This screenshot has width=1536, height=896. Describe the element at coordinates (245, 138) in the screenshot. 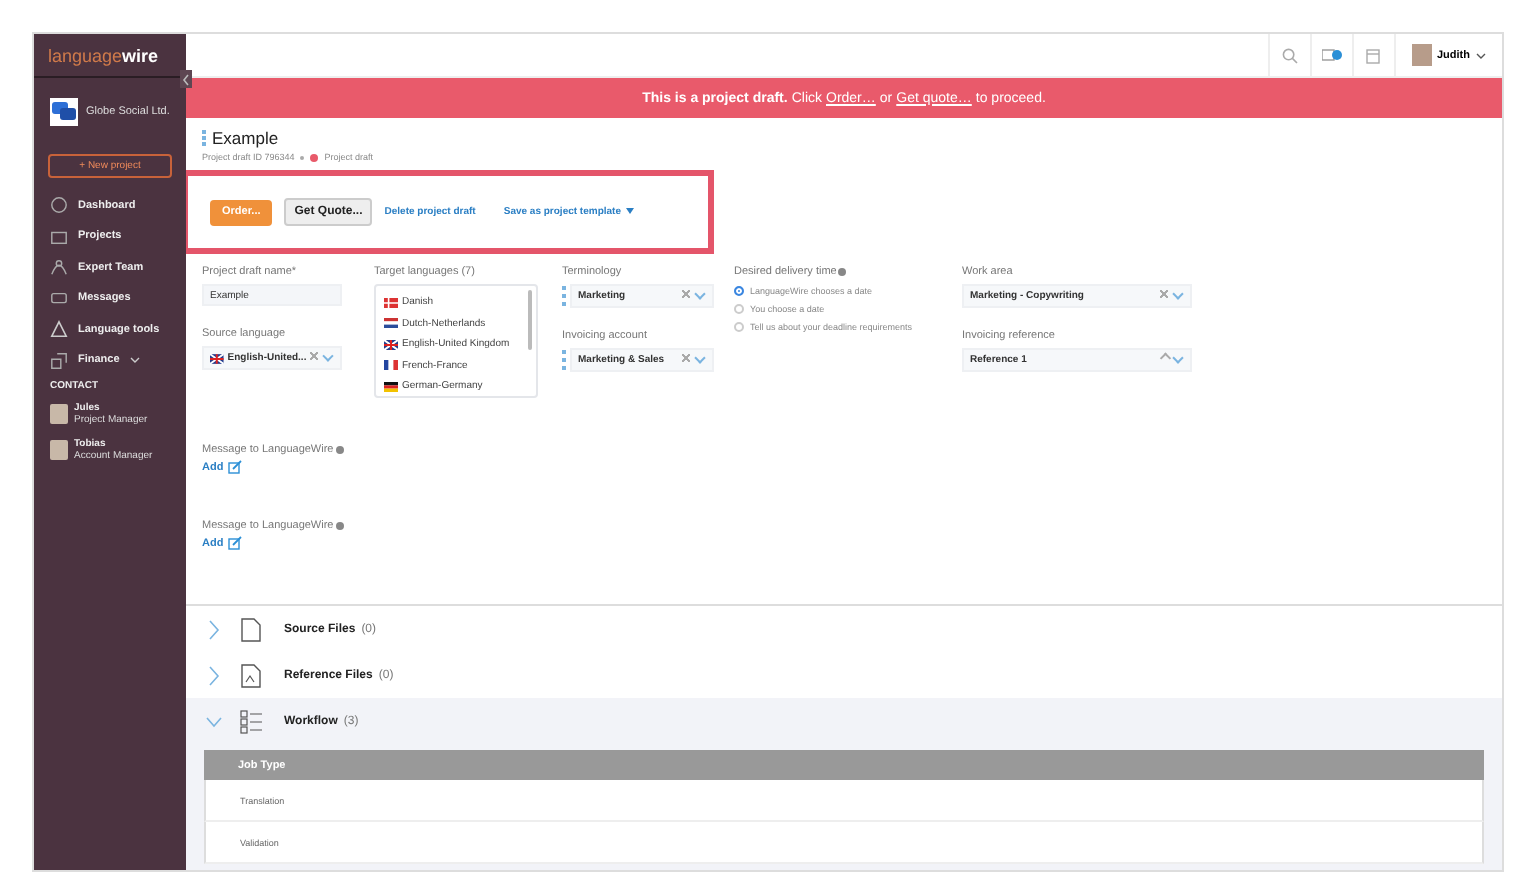

I see `project-title: Example` at that location.